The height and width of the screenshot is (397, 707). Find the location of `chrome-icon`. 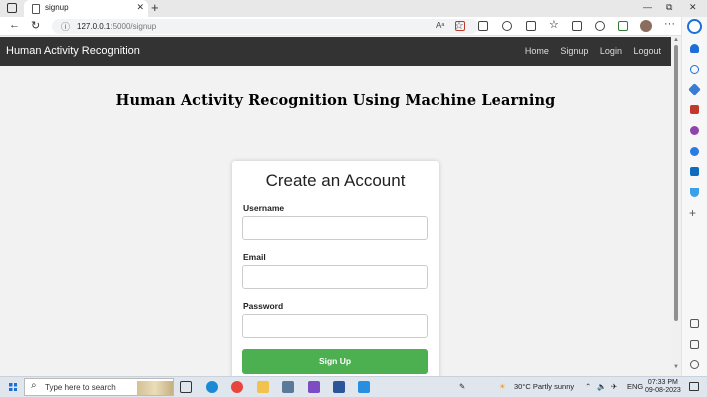

chrome-icon is located at coordinates (237, 387).